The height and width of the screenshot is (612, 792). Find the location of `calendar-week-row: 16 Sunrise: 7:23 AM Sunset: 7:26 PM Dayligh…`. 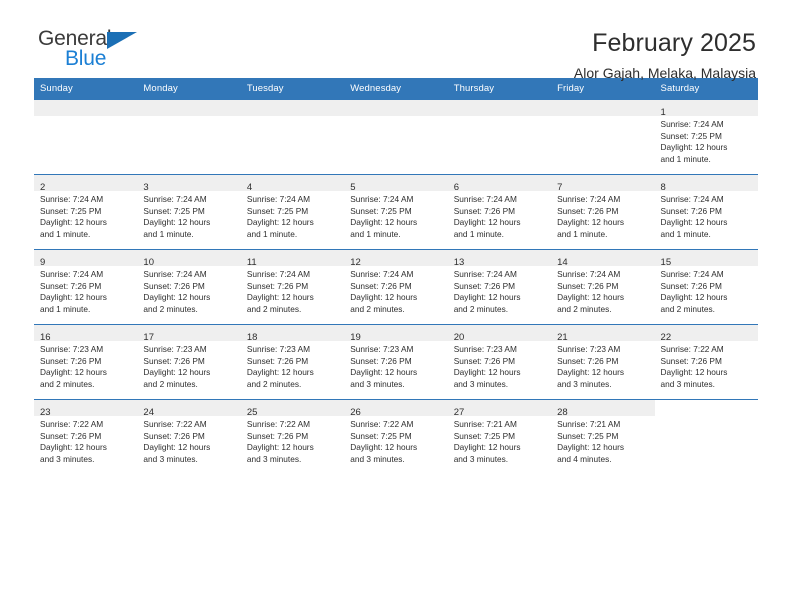

calendar-week-row: 16 Sunrise: 7:23 AM Sunset: 7:26 PM Dayligh… is located at coordinates (396, 362).